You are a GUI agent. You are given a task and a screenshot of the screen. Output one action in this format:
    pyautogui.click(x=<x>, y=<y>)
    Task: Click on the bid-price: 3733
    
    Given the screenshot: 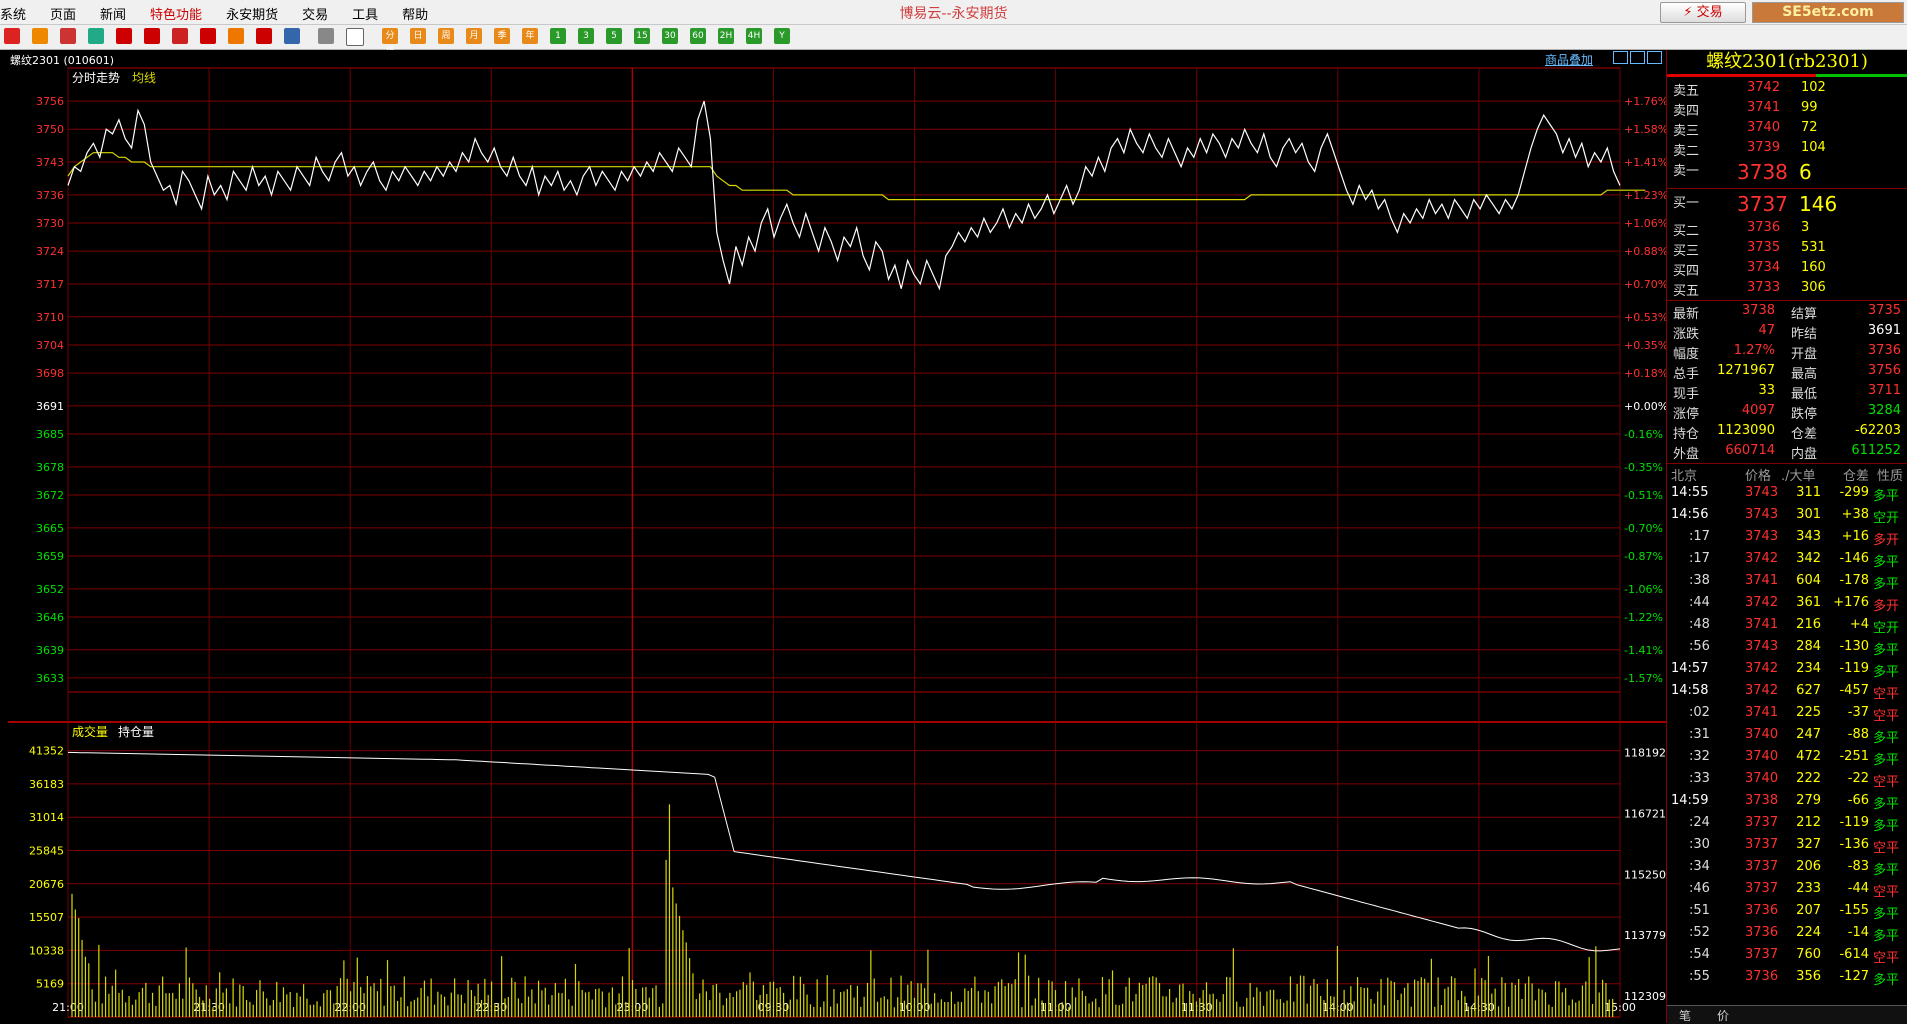 What is the action you would take?
    pyautogui.click(x=1764, y=287)
    